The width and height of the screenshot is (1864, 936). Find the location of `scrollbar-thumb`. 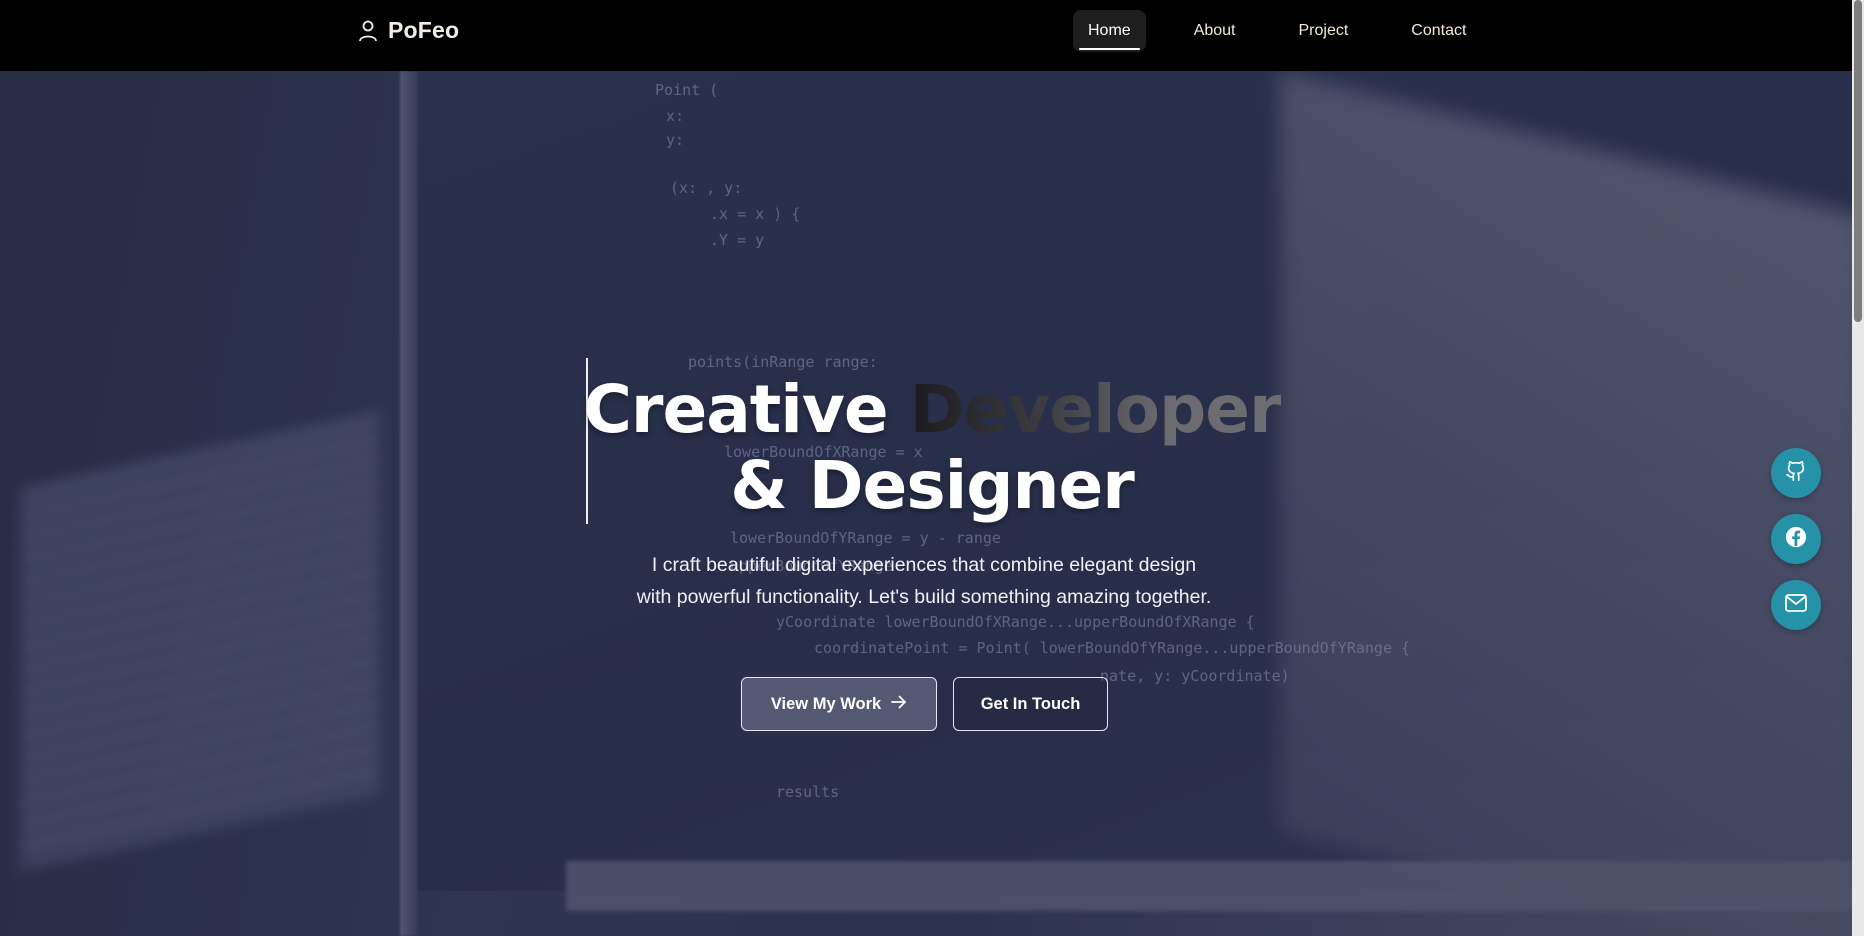

scrollbar-thumb is located at coordinates (1858, 161).